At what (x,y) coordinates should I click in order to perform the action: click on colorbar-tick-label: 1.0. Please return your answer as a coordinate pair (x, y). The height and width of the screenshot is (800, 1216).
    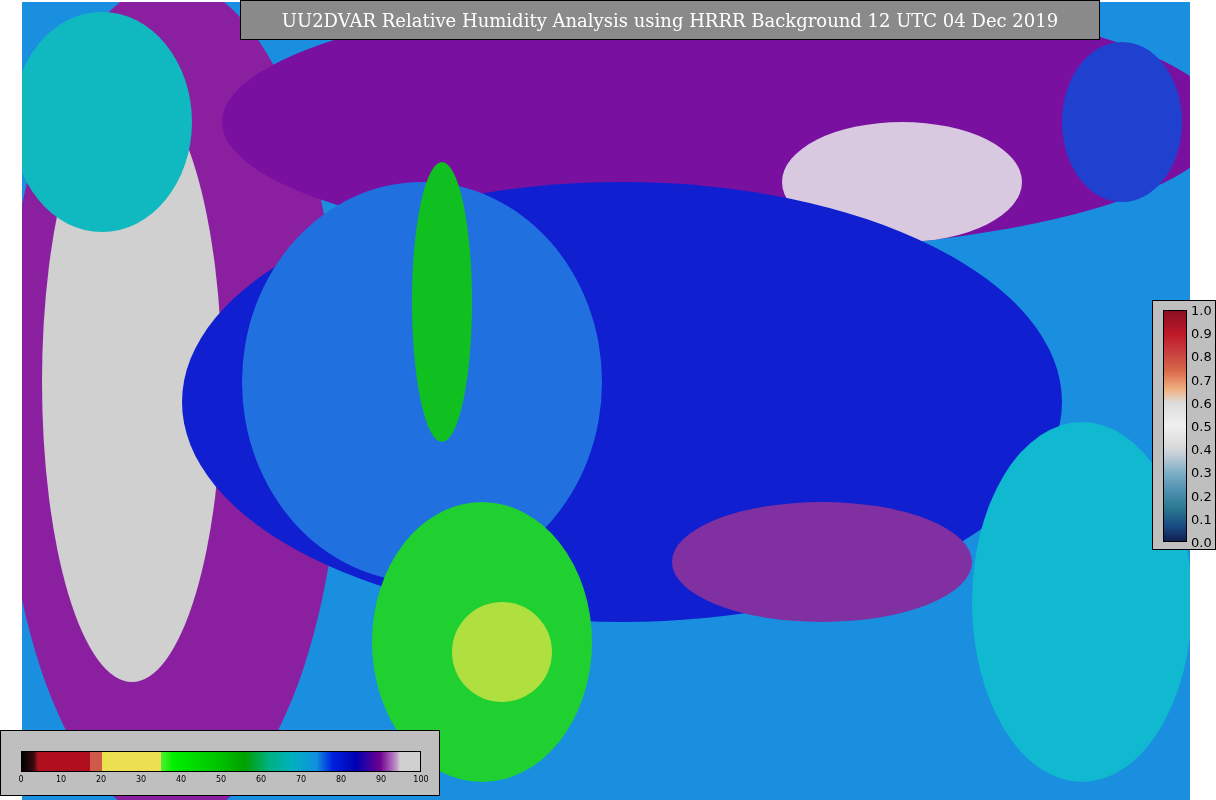
    Looking at the image, I should click on (1201, 310).